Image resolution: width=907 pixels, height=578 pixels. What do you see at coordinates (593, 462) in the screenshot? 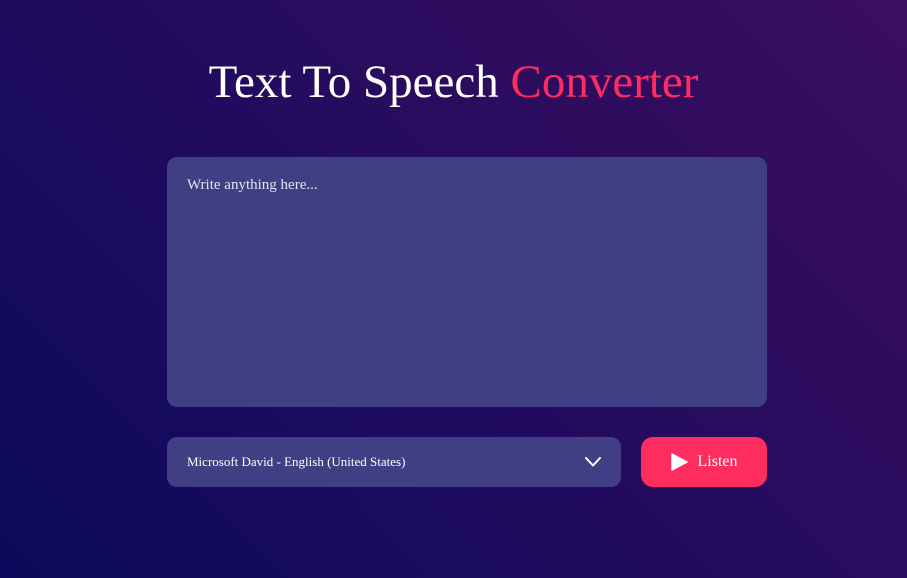
I see `chevron-down-icon` at bounding box center [593, 462].